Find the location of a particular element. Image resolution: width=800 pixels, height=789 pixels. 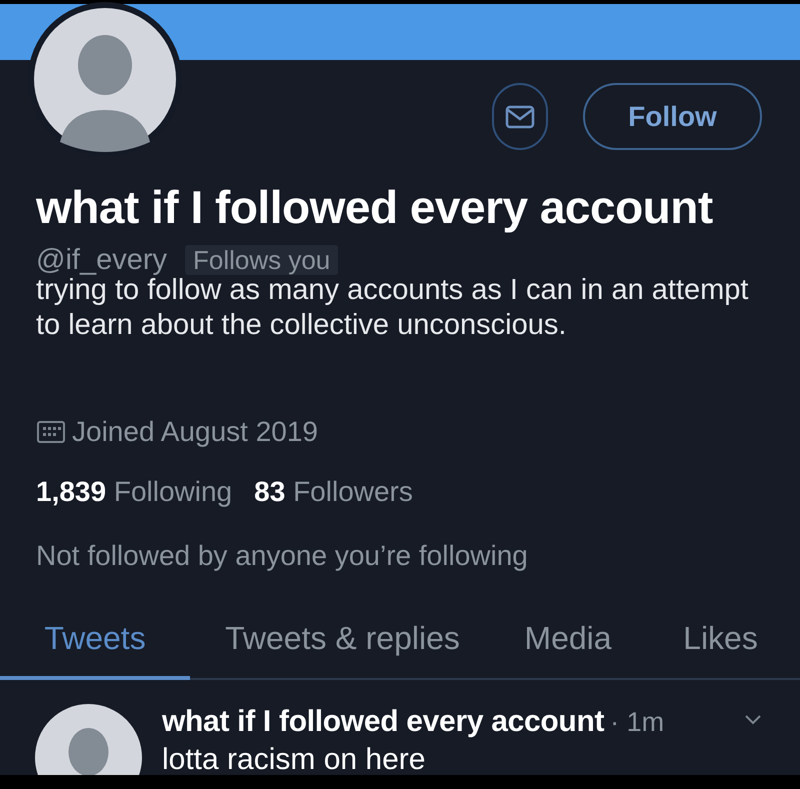

tweet-time: · 1m is located at coordinates (637, 722).